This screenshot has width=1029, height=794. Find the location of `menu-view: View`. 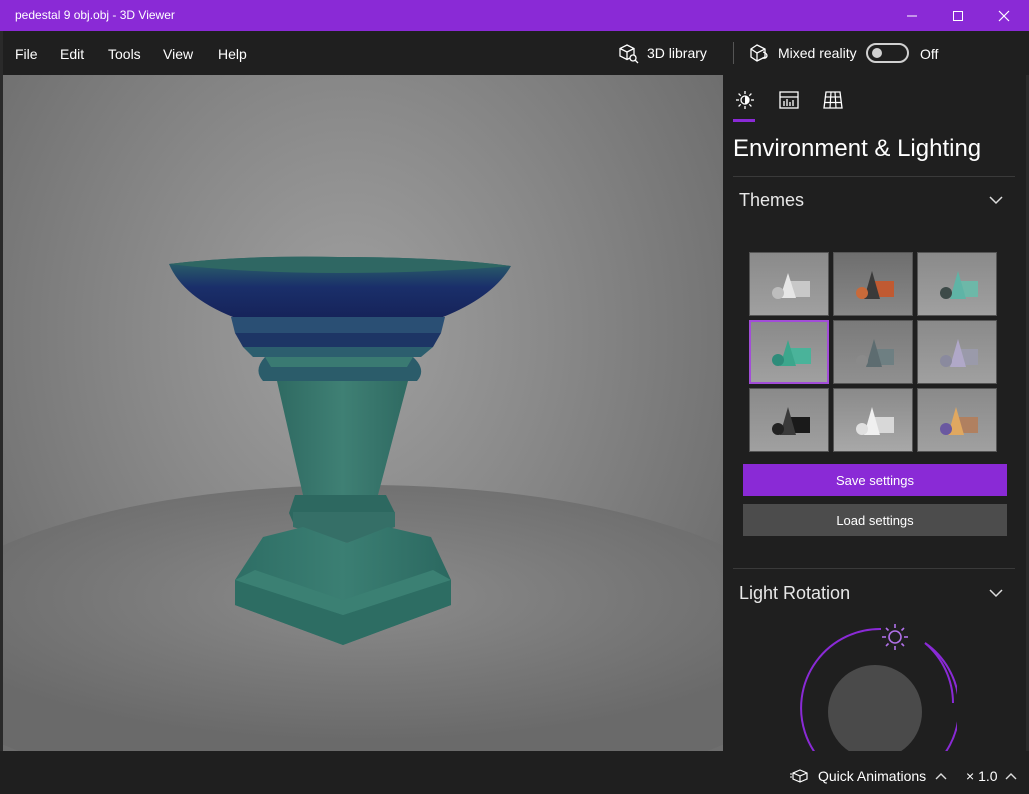

menu-view: View is located at coordinates (178, 54).